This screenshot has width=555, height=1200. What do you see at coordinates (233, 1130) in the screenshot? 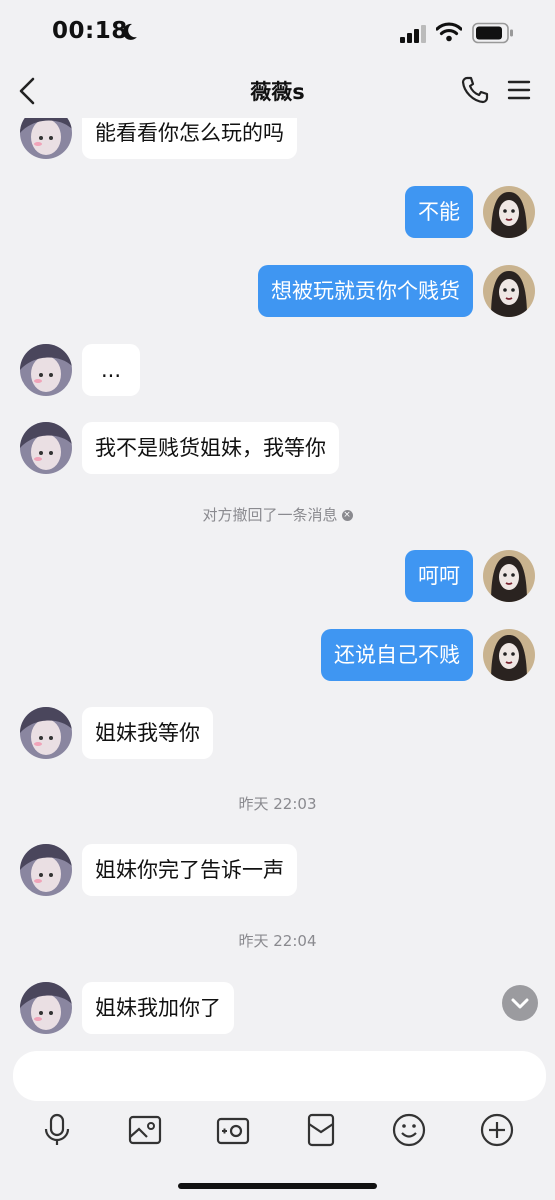
I see `camera-icon` at bounding box center [233, 1130].